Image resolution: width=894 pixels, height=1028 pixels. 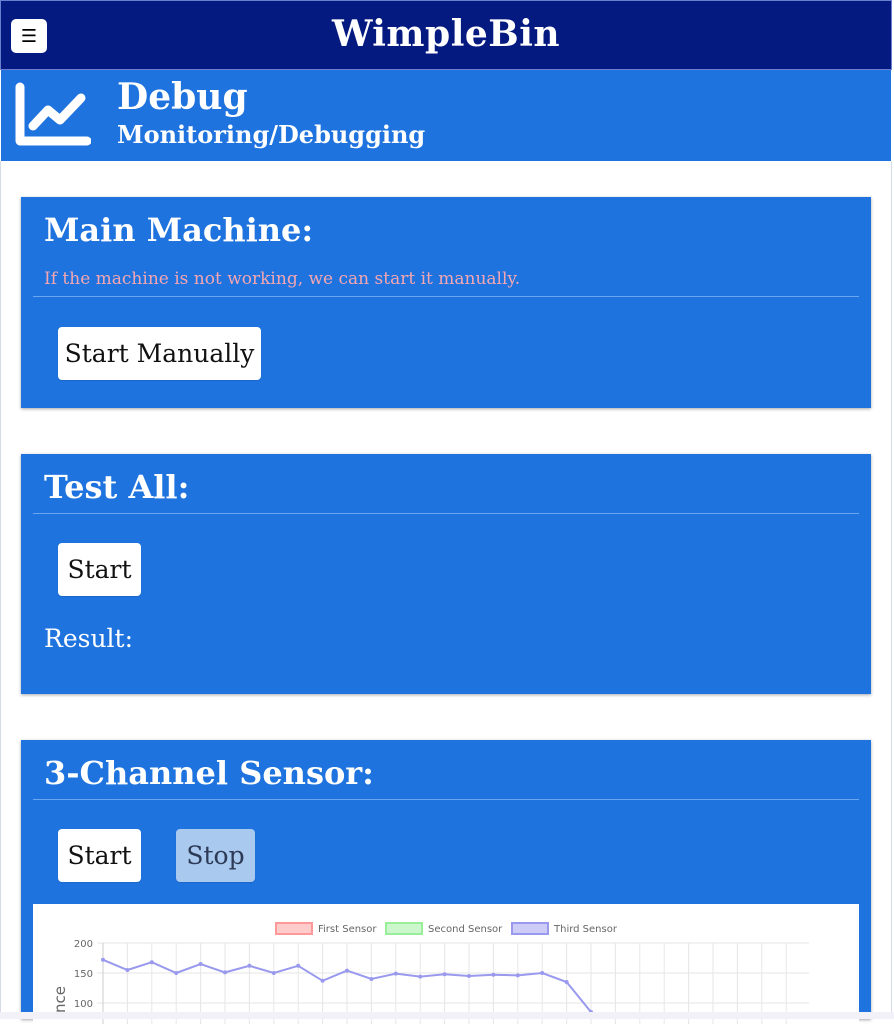 I want to click on legend-label: Second Sensor, so click(x=465, y=929).